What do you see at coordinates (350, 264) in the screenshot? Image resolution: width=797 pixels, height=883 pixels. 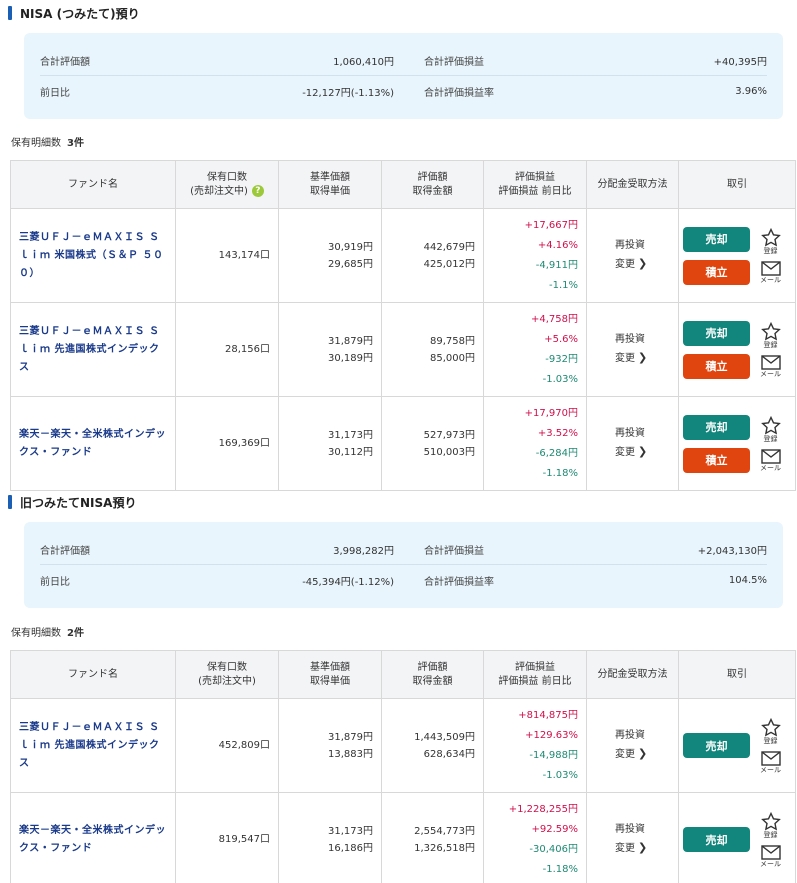 I see `cost-price: 29,685円` at bounding box center [350, 264].